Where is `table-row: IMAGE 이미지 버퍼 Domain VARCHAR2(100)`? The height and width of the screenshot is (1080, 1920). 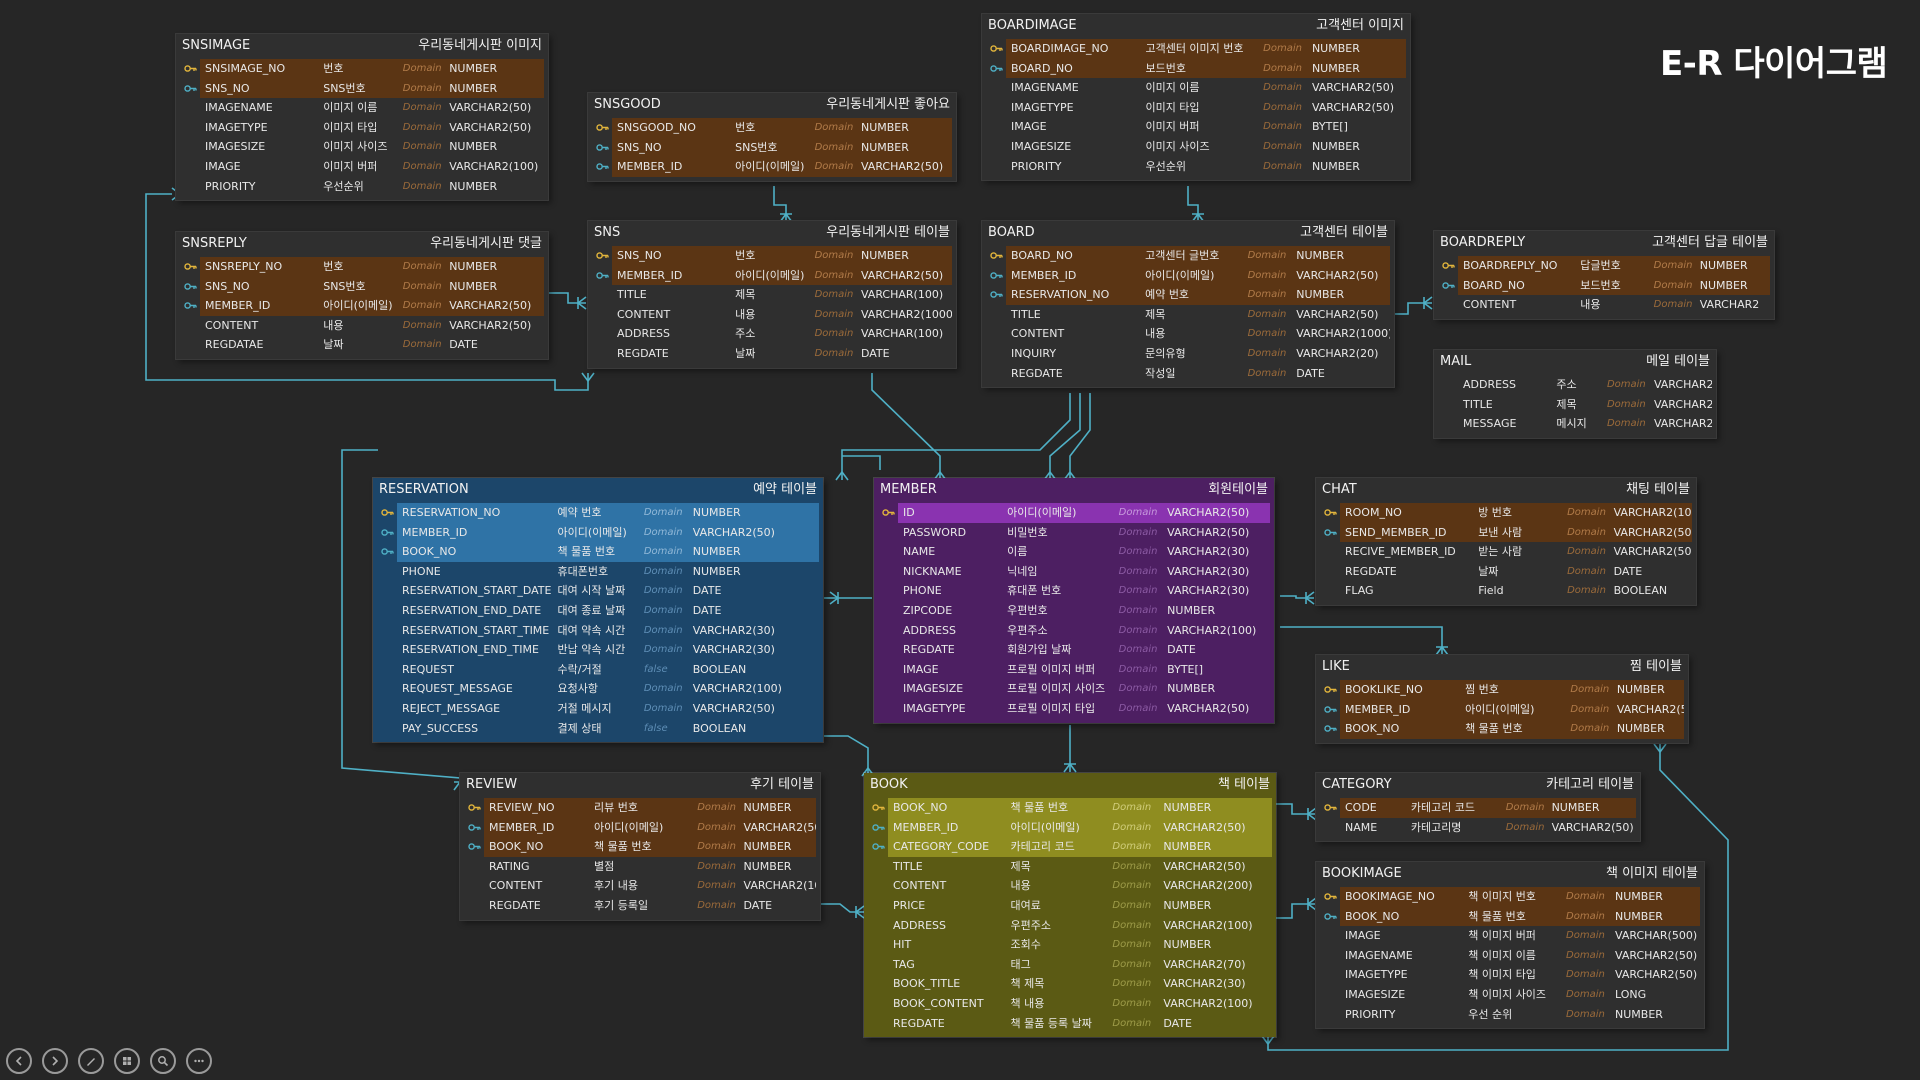 table-row: IMAGE 이미지 버퍼 Domain VARCHAR2(100) is located at coordinates (362, 167).